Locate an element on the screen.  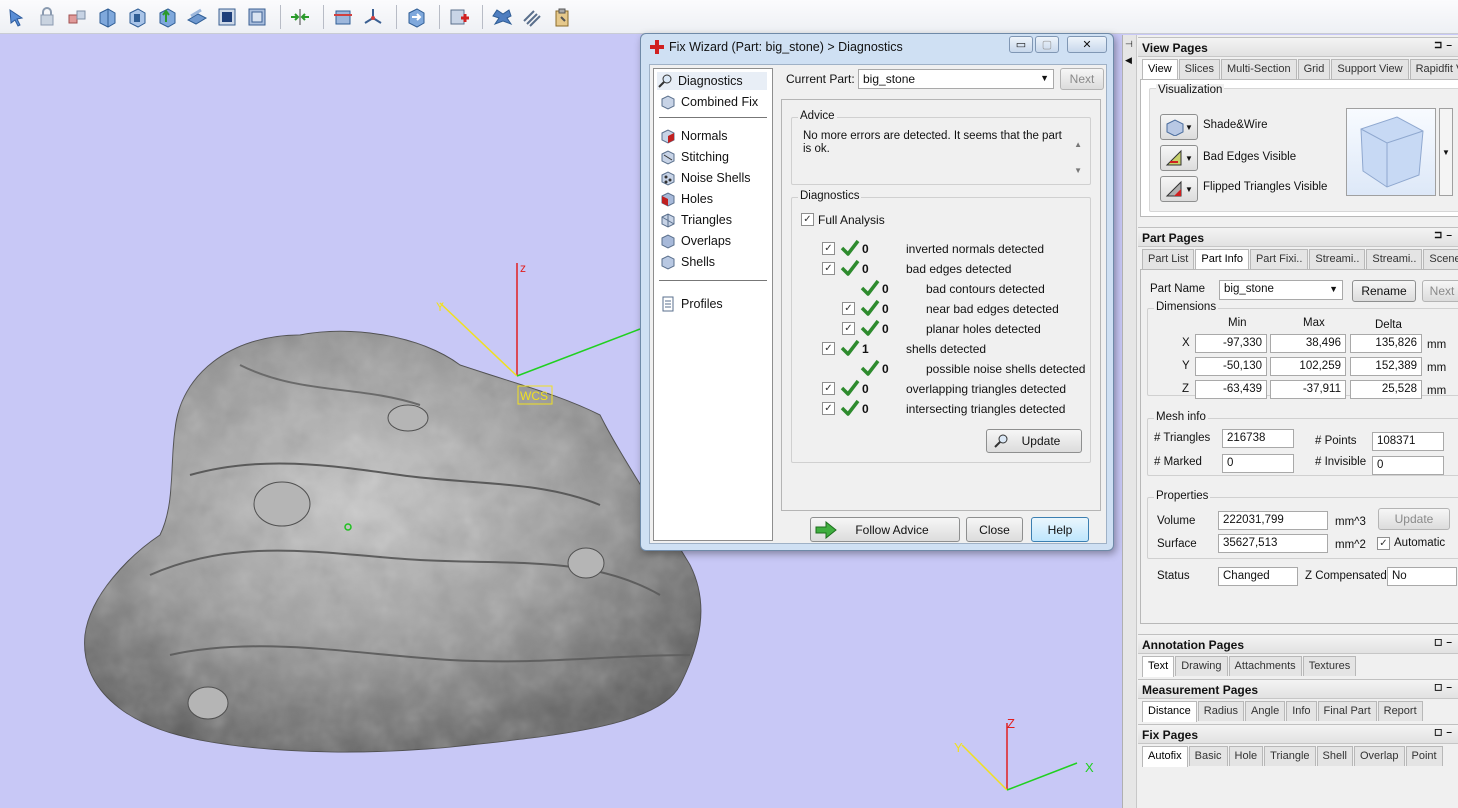
properties-update-button: Update is located at coordinates (1414, 519).